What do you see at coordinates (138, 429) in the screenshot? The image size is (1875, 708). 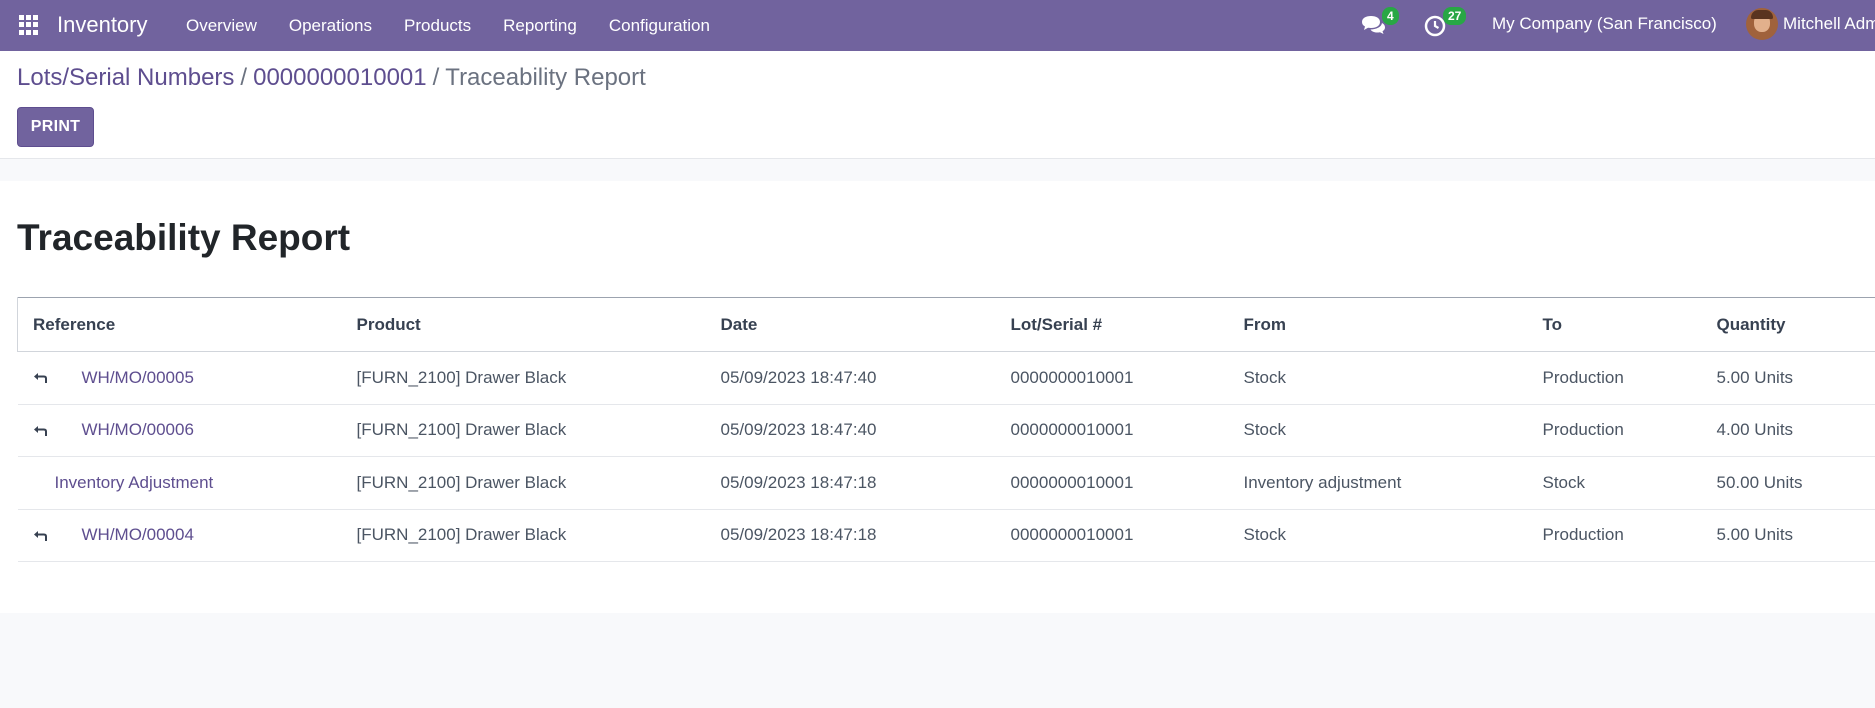 I see `reference-link: WH/MO/00006` at bounding box center [138, 429].